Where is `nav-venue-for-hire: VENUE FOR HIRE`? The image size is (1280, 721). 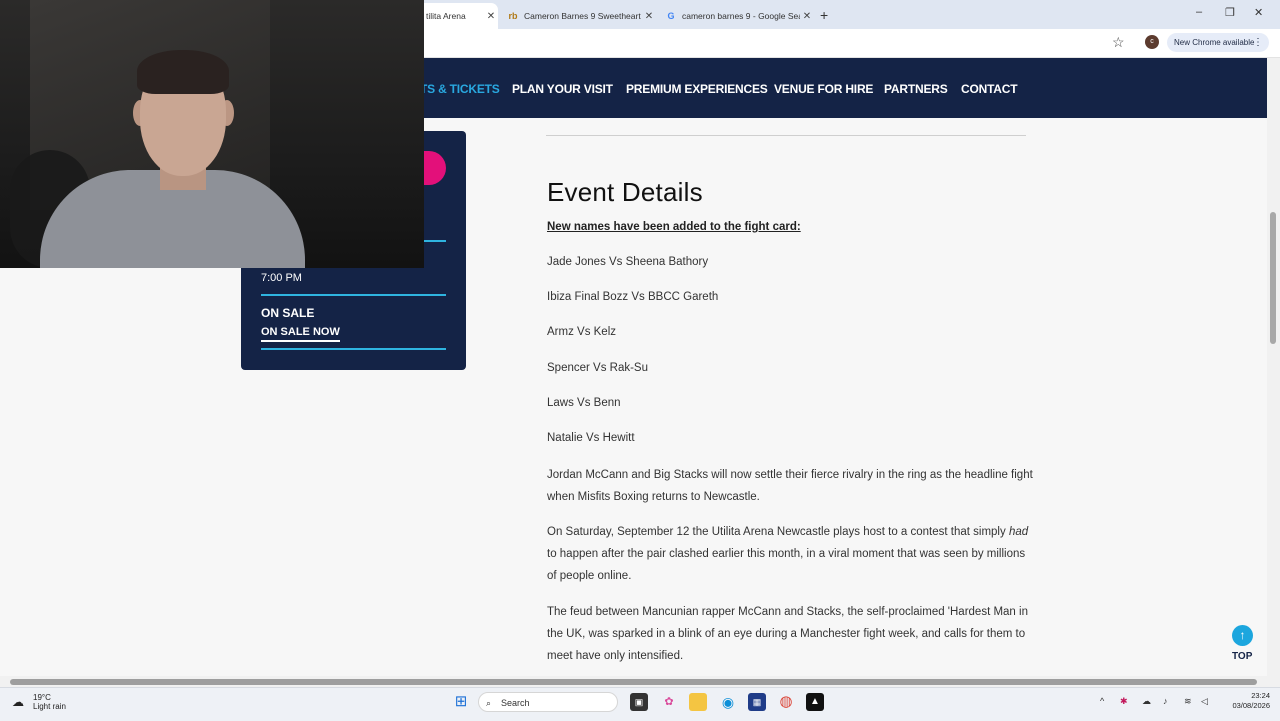
nav-venue-for-hire: VENUE FOR HIRE is located at coordinates (823, 89).